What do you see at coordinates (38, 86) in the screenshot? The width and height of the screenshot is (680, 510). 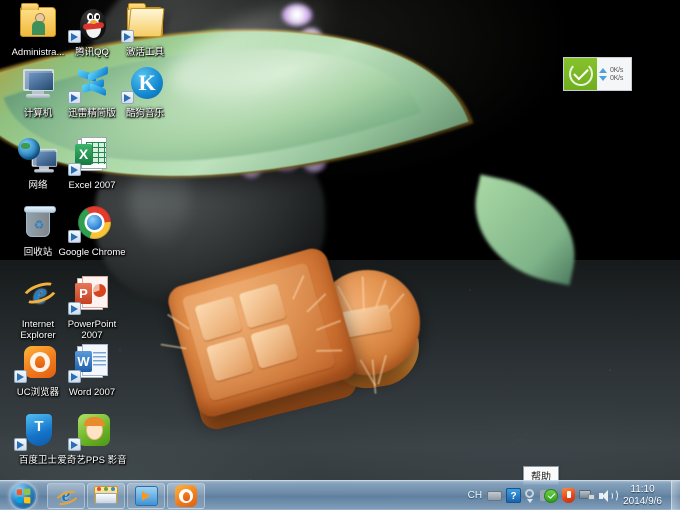 I see `computer-icon` at bounding box center [38, 86].